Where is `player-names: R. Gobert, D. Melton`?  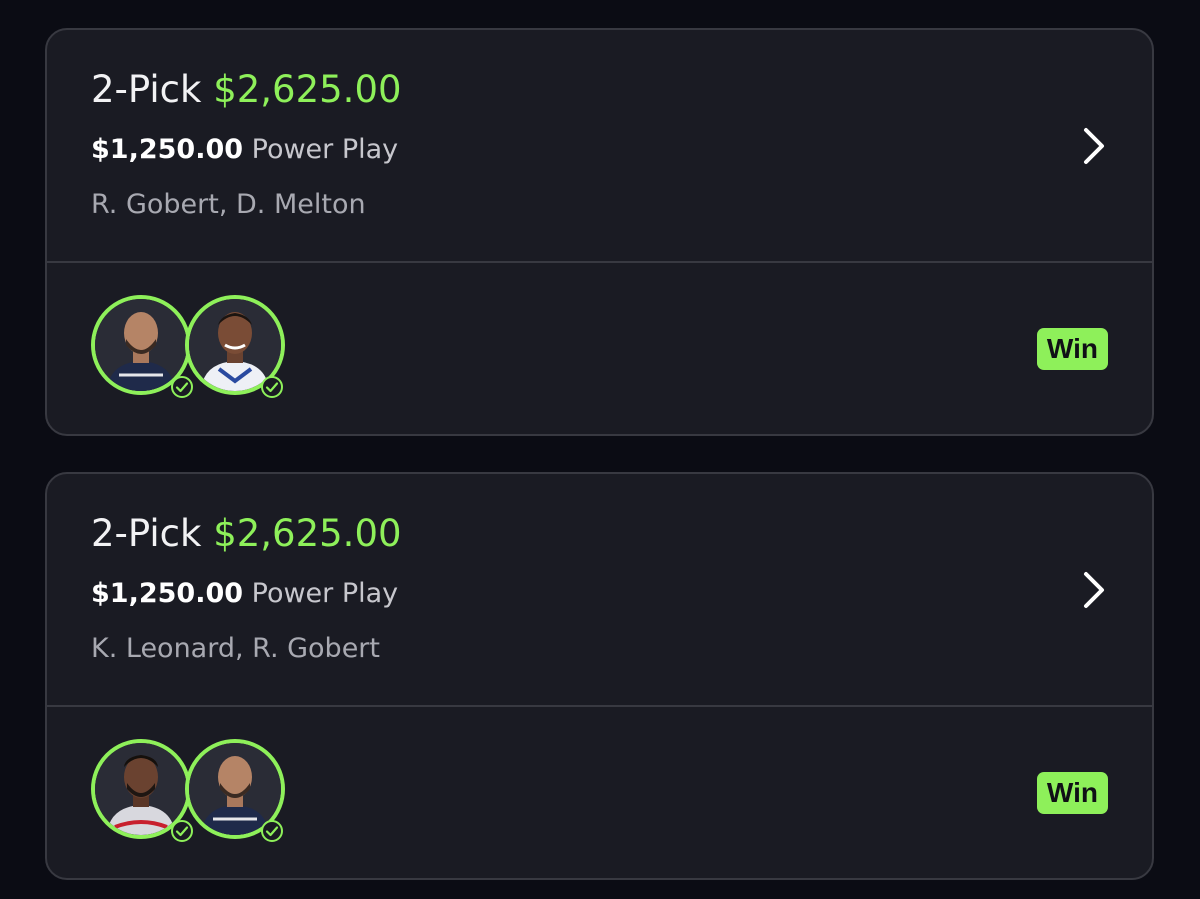
player-names: R. Gobert, D. Melton is located at coordinates (228, 204).